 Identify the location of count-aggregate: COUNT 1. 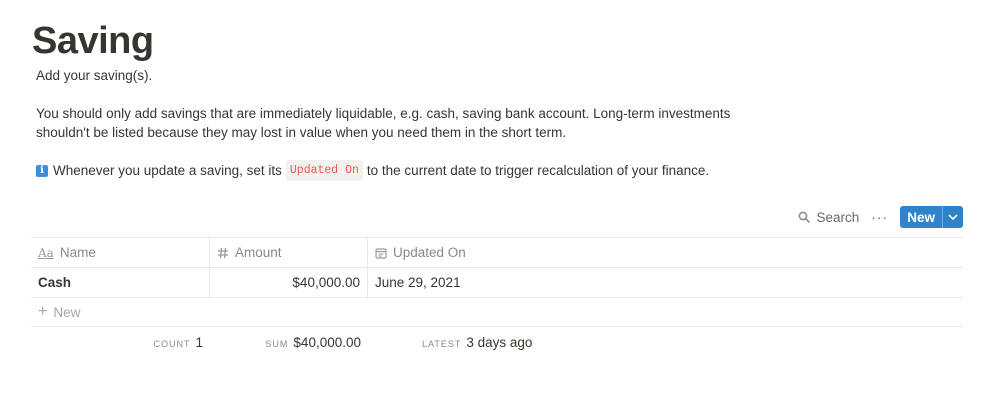
(178, 342).